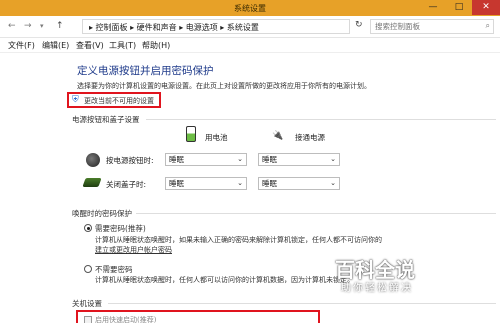 This screenshot has height=323, width=500. Describe the element at coordinates (174, 27) in the screenshot. I see `breadcrumb: ▸ 控制面板 ▸ 硬件和声音 ▸ 电源选项 ▸ 系统设置` at that location.